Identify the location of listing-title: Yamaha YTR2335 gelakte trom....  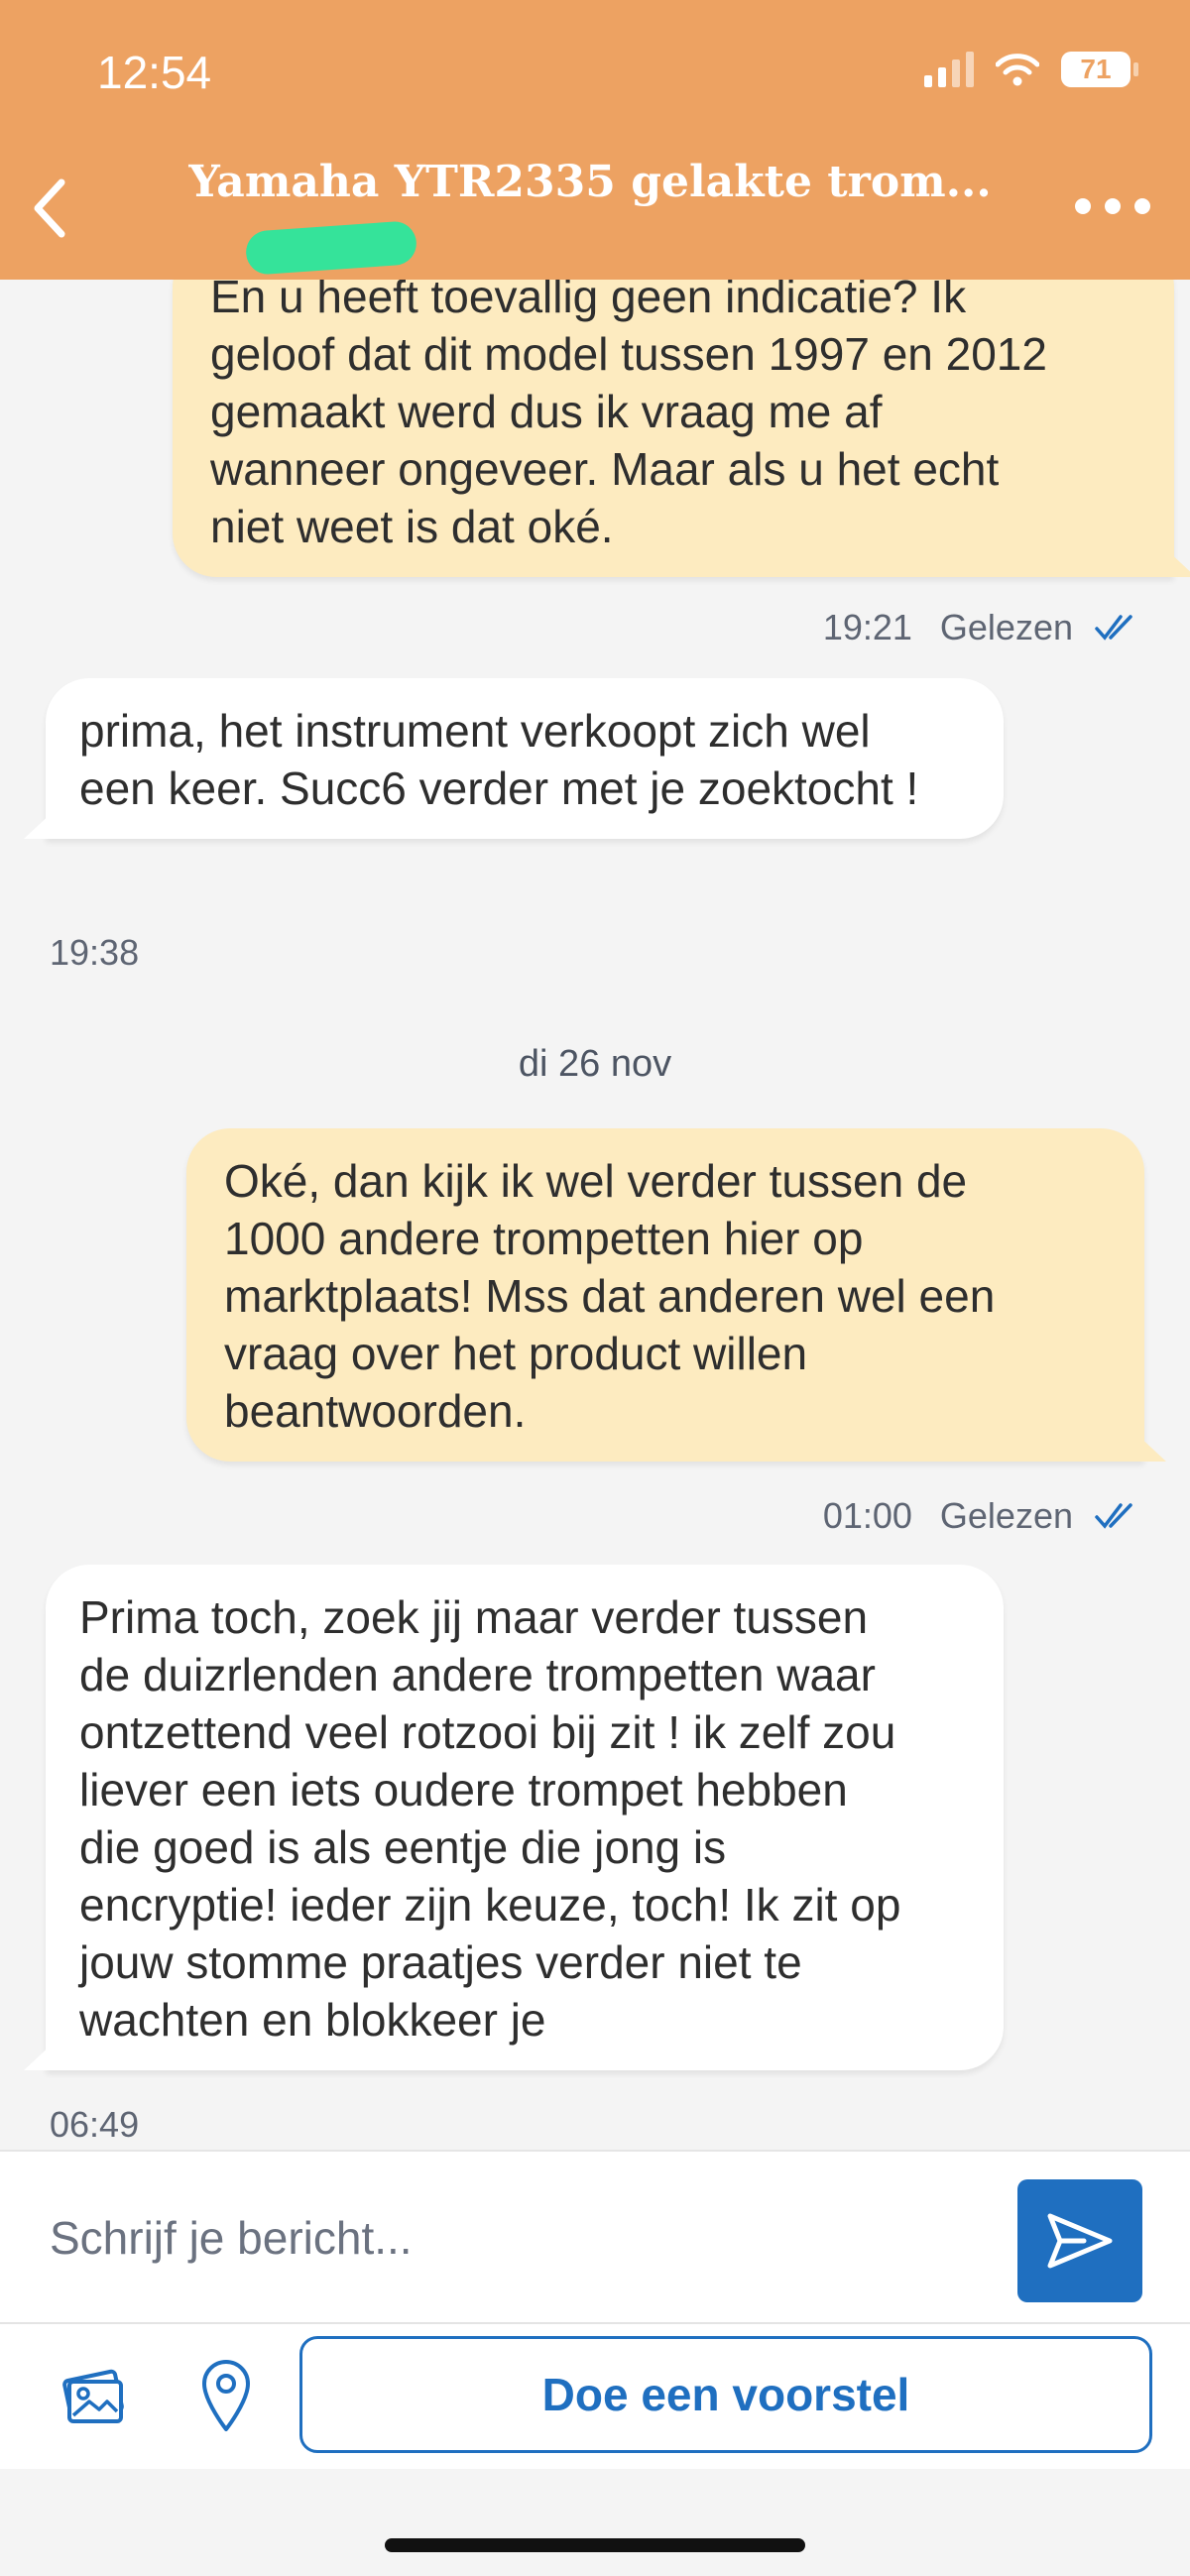
(590, 182).